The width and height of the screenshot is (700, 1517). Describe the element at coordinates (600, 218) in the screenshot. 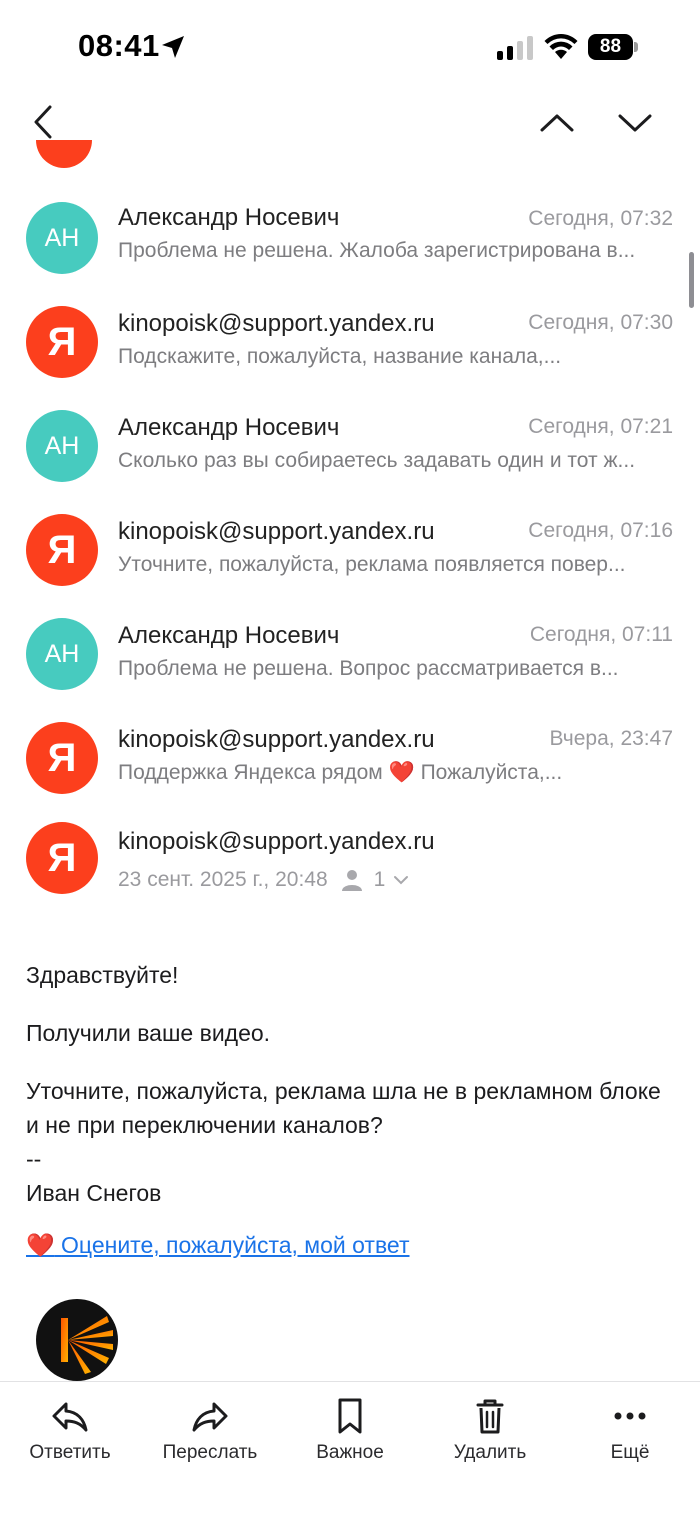

I see `message-time: Сегодня, 07:32` at that location.